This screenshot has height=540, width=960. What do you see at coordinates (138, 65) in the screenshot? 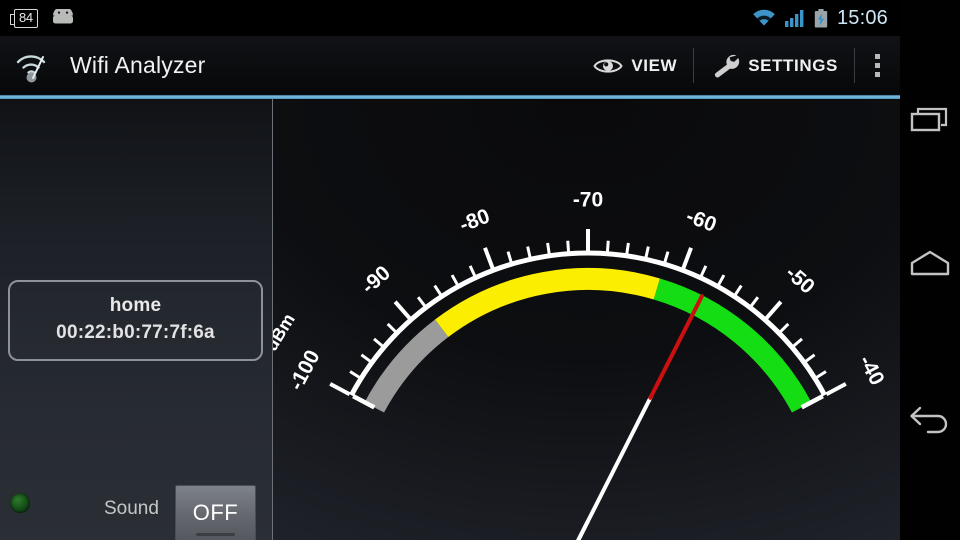
I see `page-title: Wifi Analyzer` at bounding box center [138, 65].